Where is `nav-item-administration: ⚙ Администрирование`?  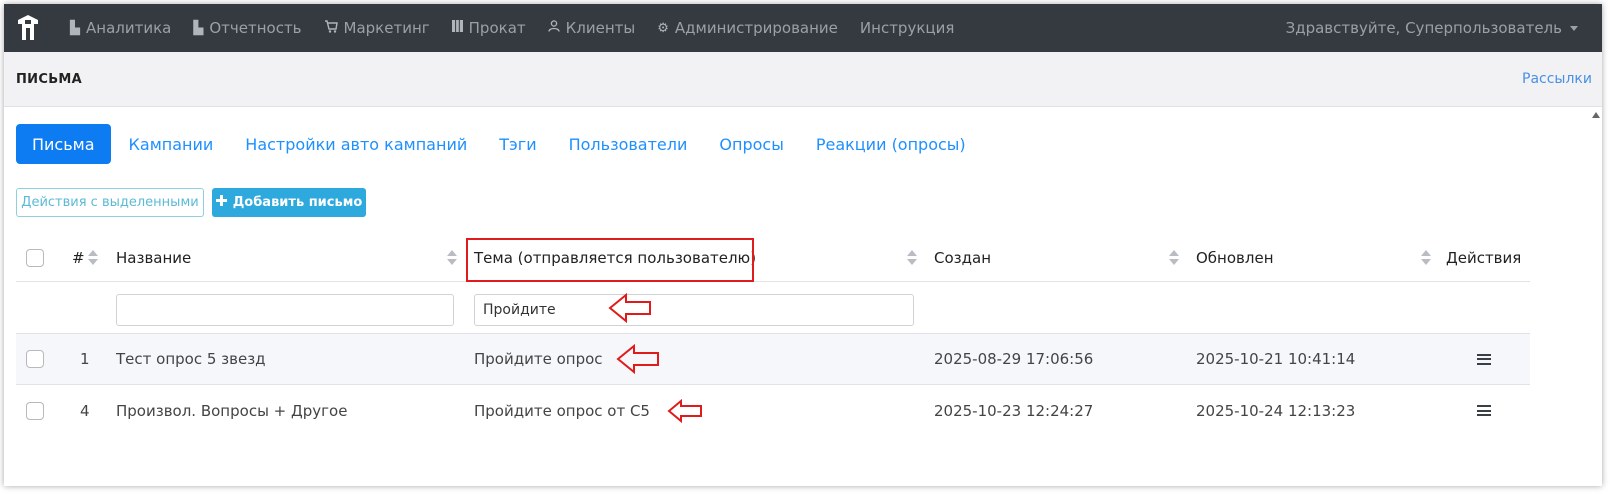
nav-item-administration: ⚙ Администрирование is located at coordinates (747, 28).